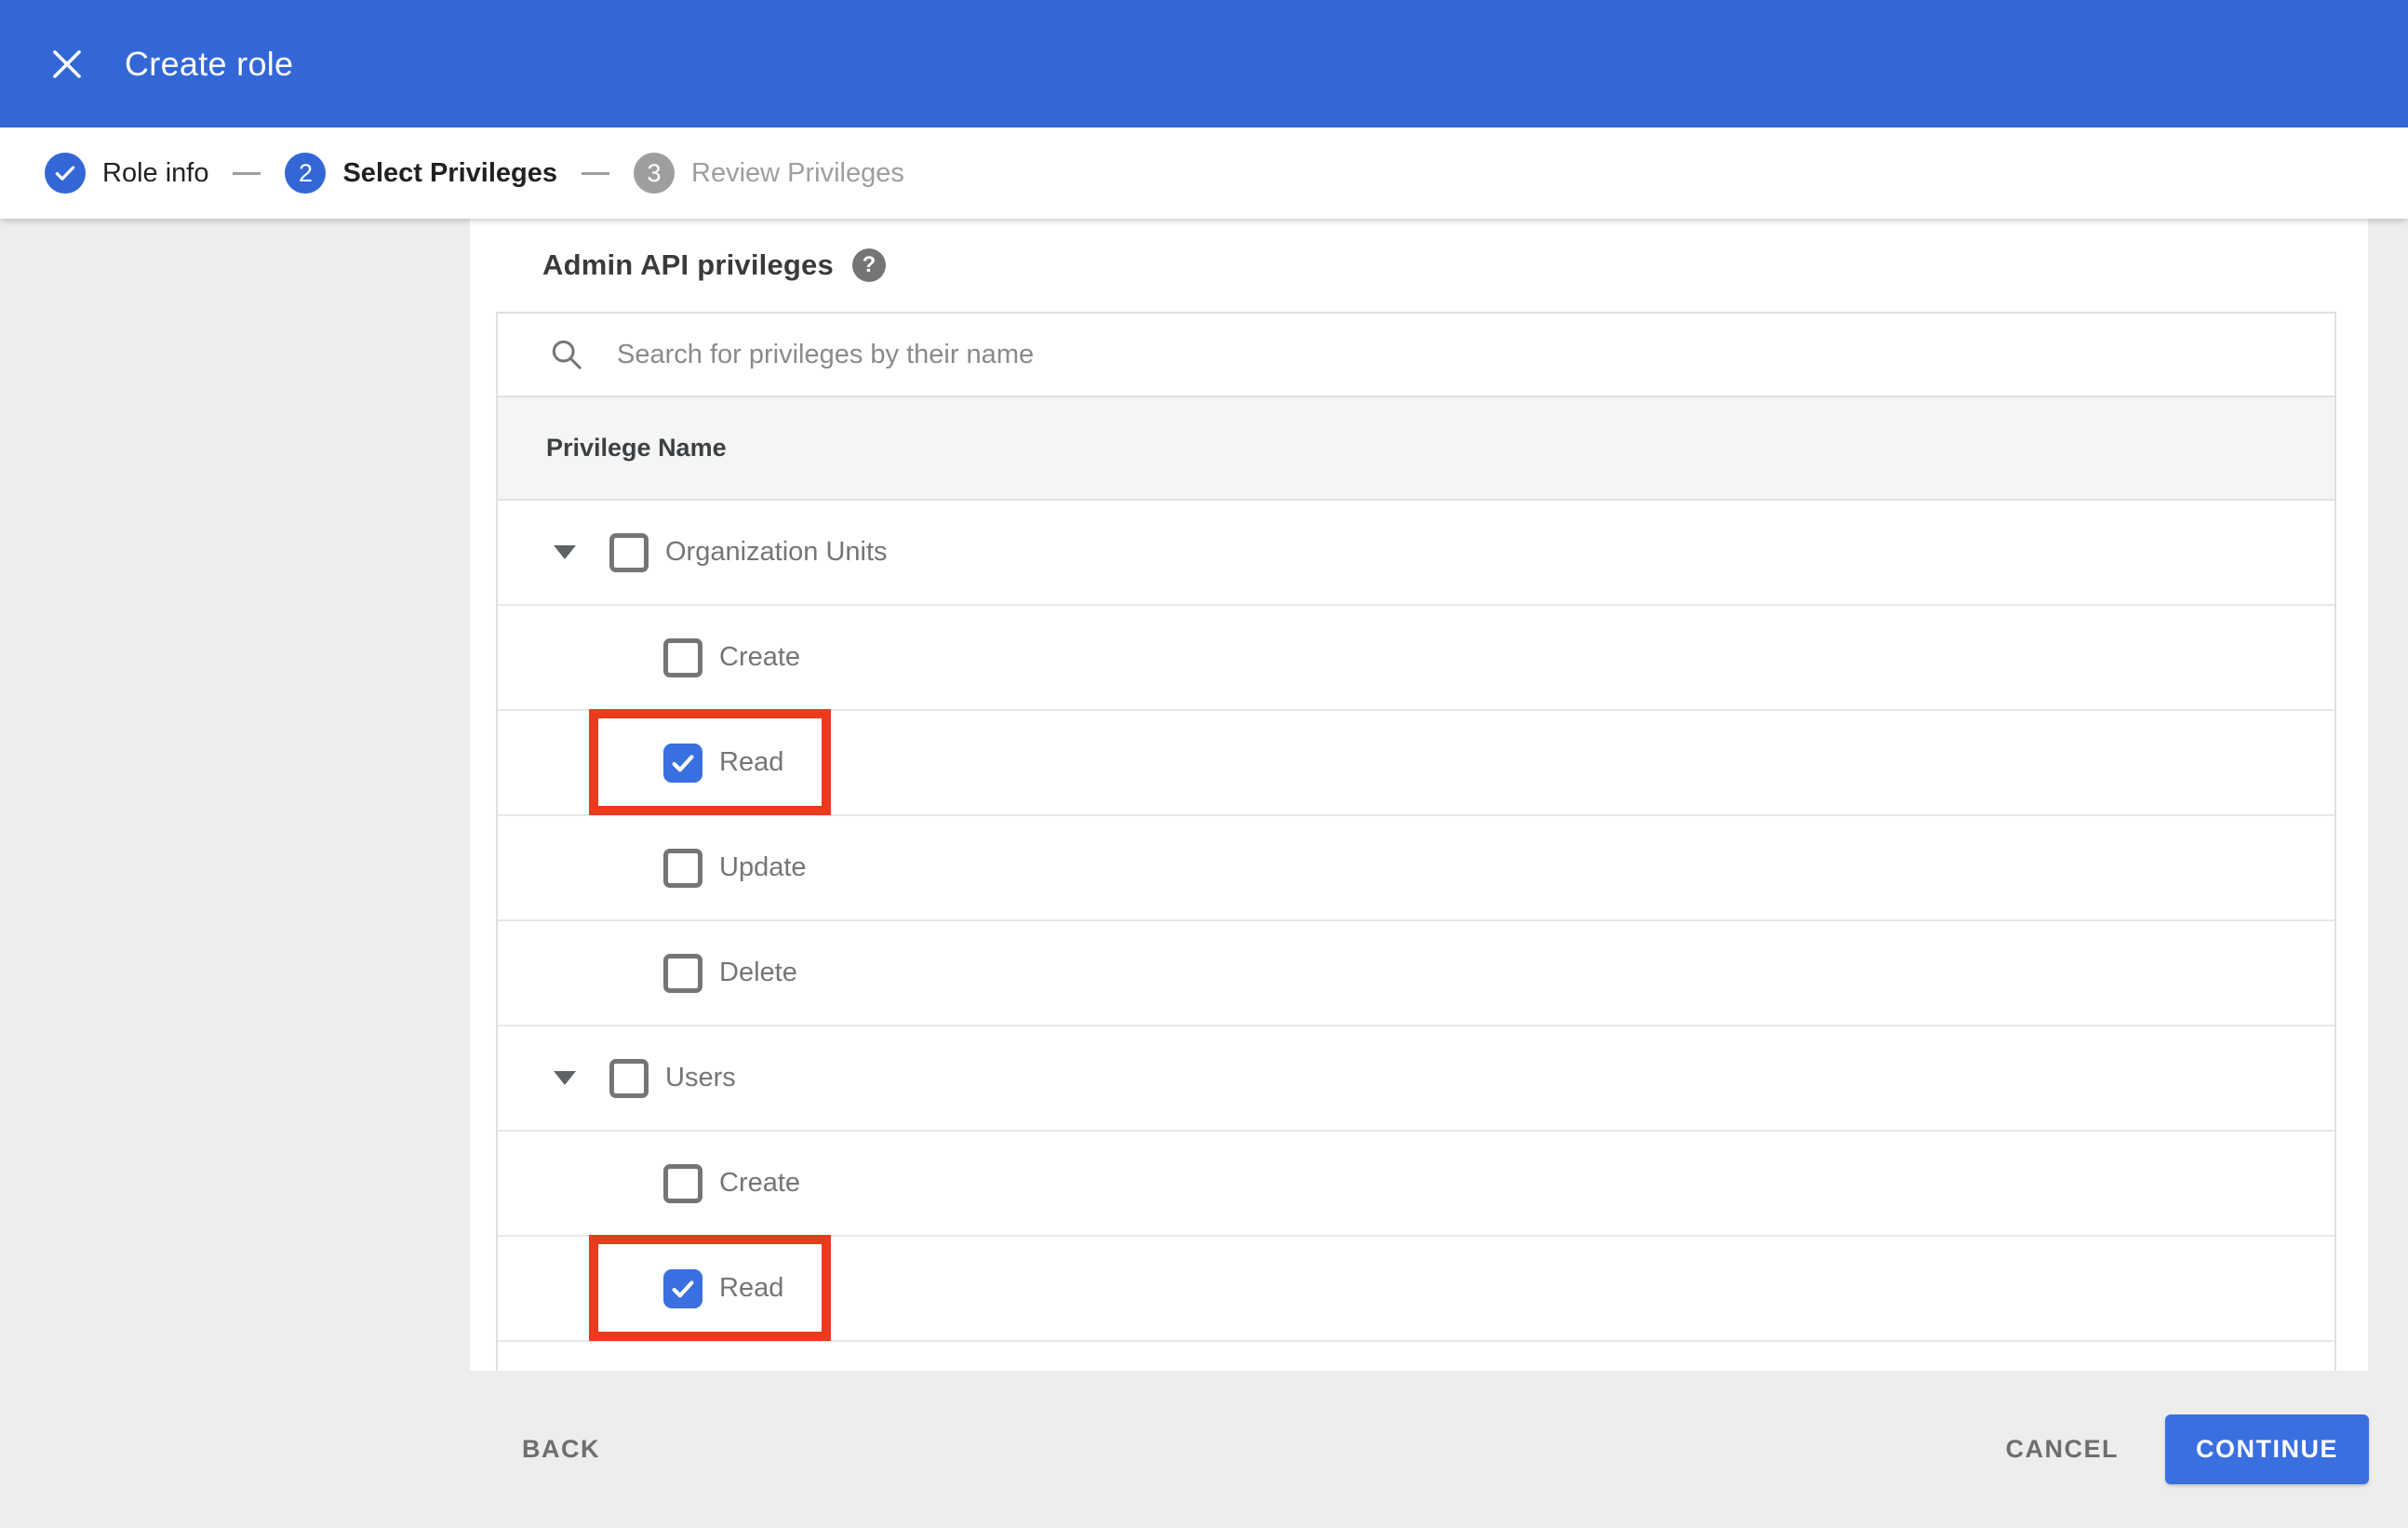  I want to click on close-icon, so click(67, 64).